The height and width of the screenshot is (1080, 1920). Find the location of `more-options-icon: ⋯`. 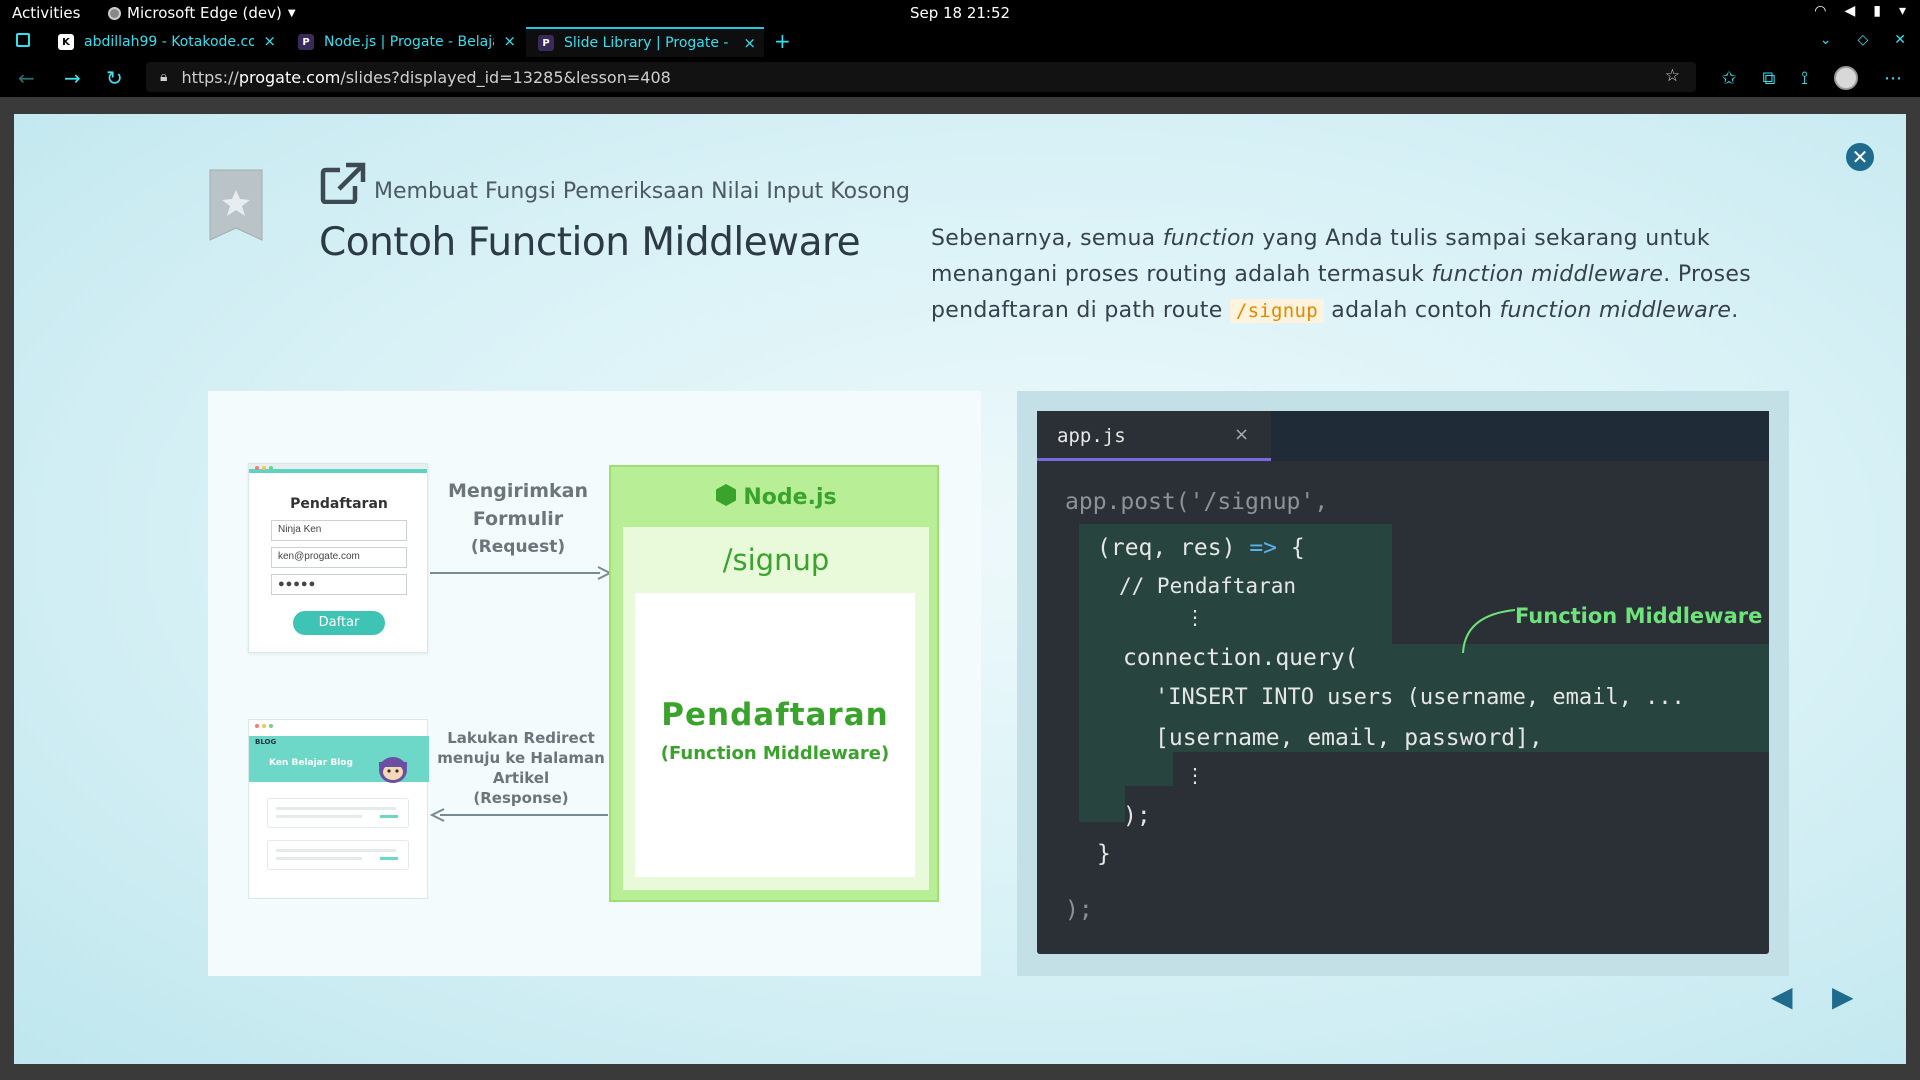

more-options-icon: ⋯ is located at coordinates (1893, 78).